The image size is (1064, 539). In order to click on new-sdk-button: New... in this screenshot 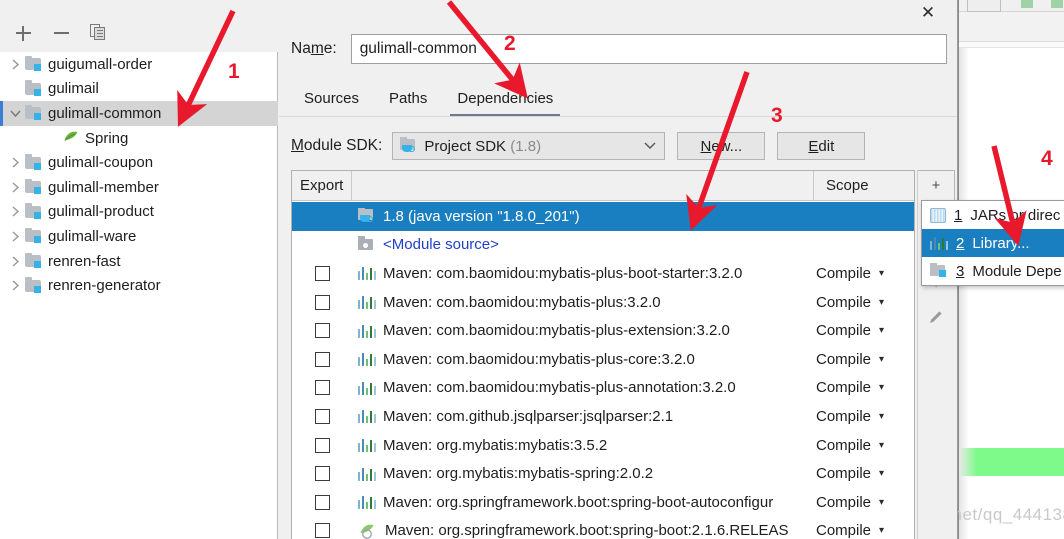, I will do `click(721, 146)`.